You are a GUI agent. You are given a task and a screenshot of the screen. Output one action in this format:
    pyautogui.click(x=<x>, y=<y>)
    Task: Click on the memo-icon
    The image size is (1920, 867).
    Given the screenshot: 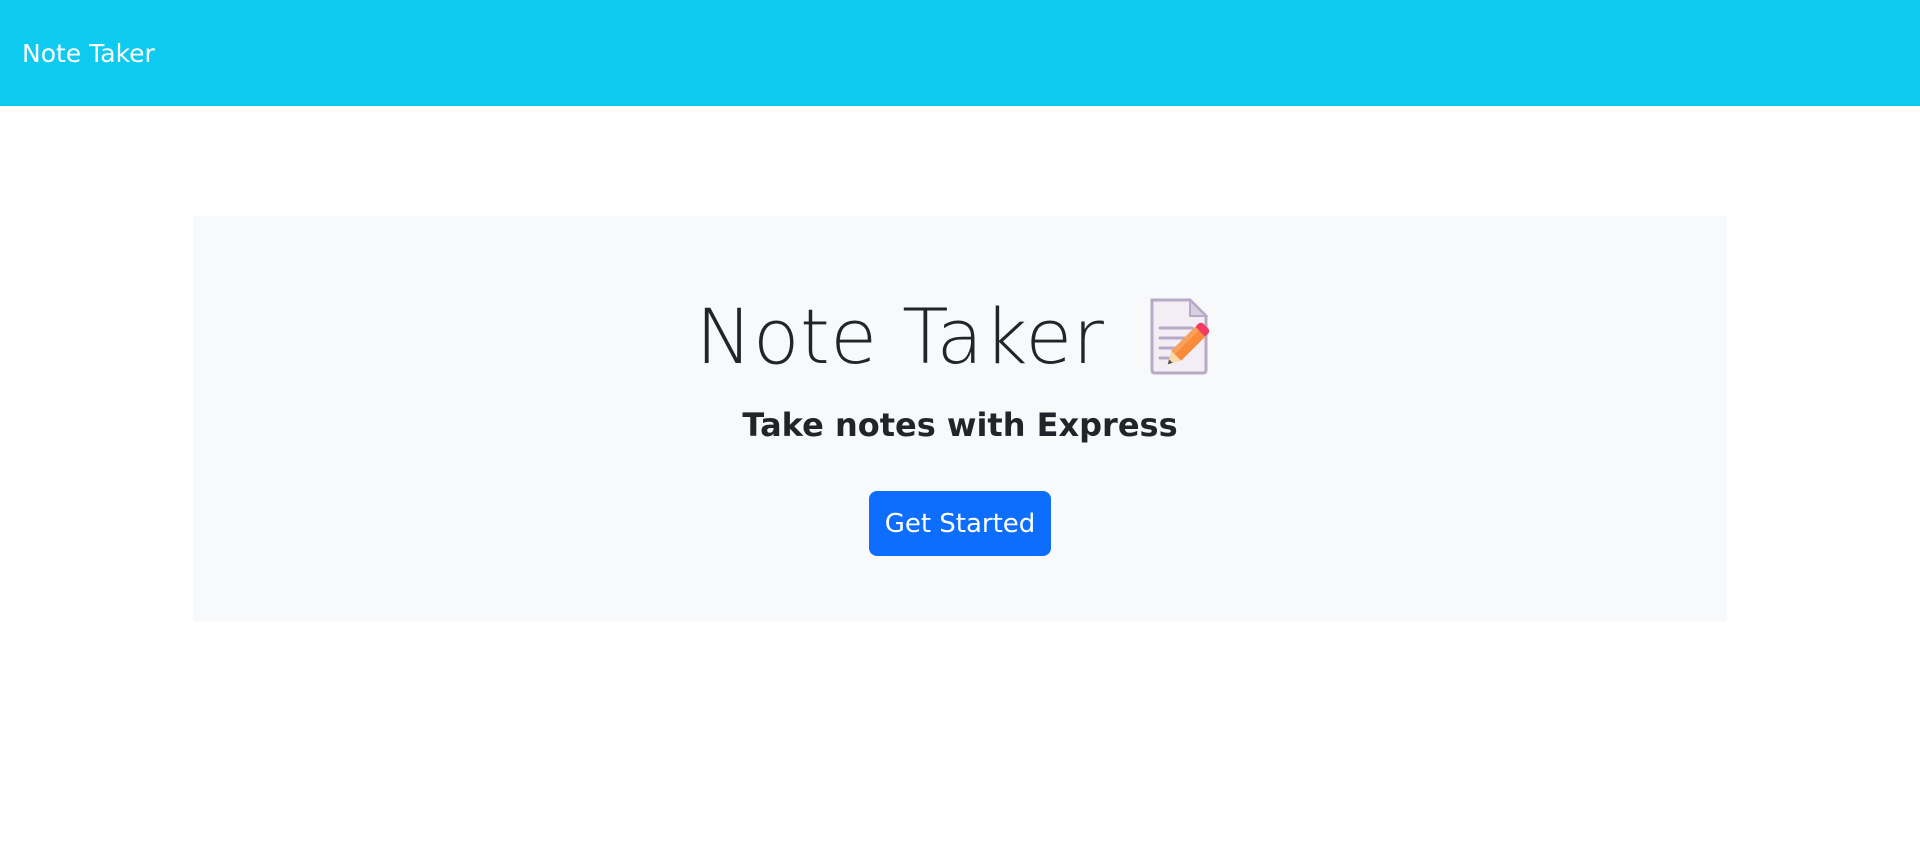 What is the action you would take?
    pyautogui.click(x=1184, y=336)
    